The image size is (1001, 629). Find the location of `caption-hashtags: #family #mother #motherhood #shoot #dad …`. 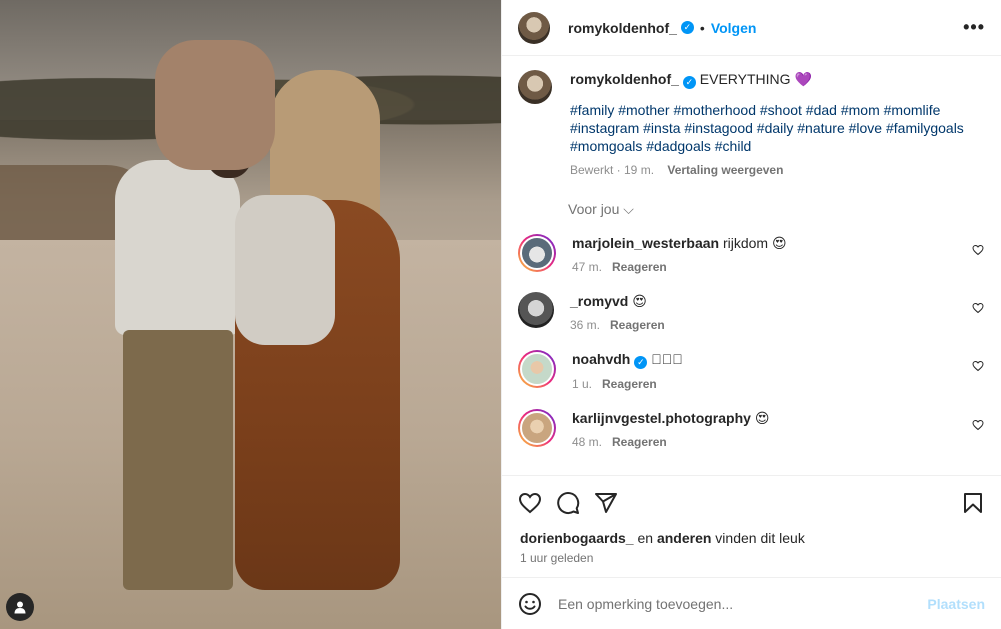

caption-hashtags: #family #mother #motherhood #shoot #dad … is located at coordinates (777, 128).